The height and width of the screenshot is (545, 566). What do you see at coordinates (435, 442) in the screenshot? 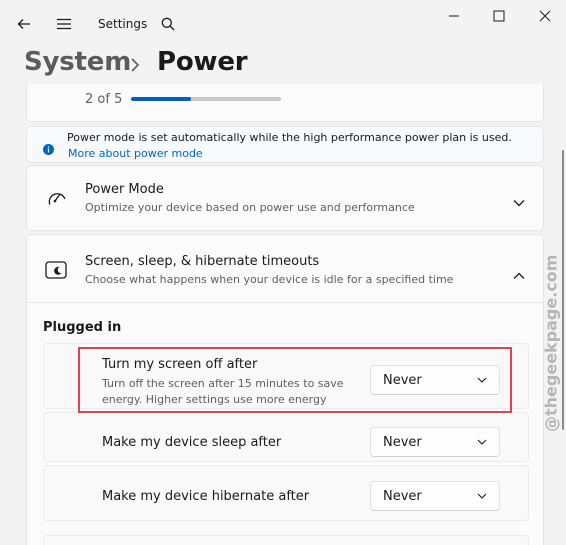
I see `sleep-dropdown: Never` at bounding box center [435, 442].